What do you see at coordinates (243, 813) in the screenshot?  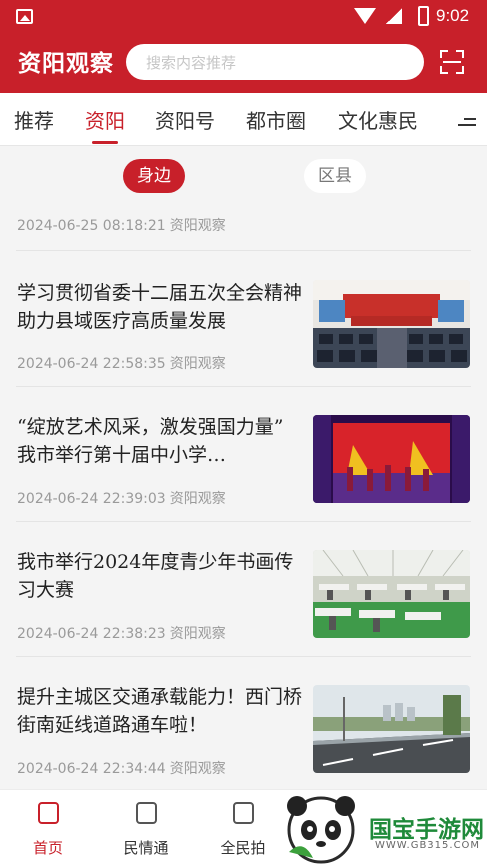 I see `camera-icon` at bounding box center [243, 813].